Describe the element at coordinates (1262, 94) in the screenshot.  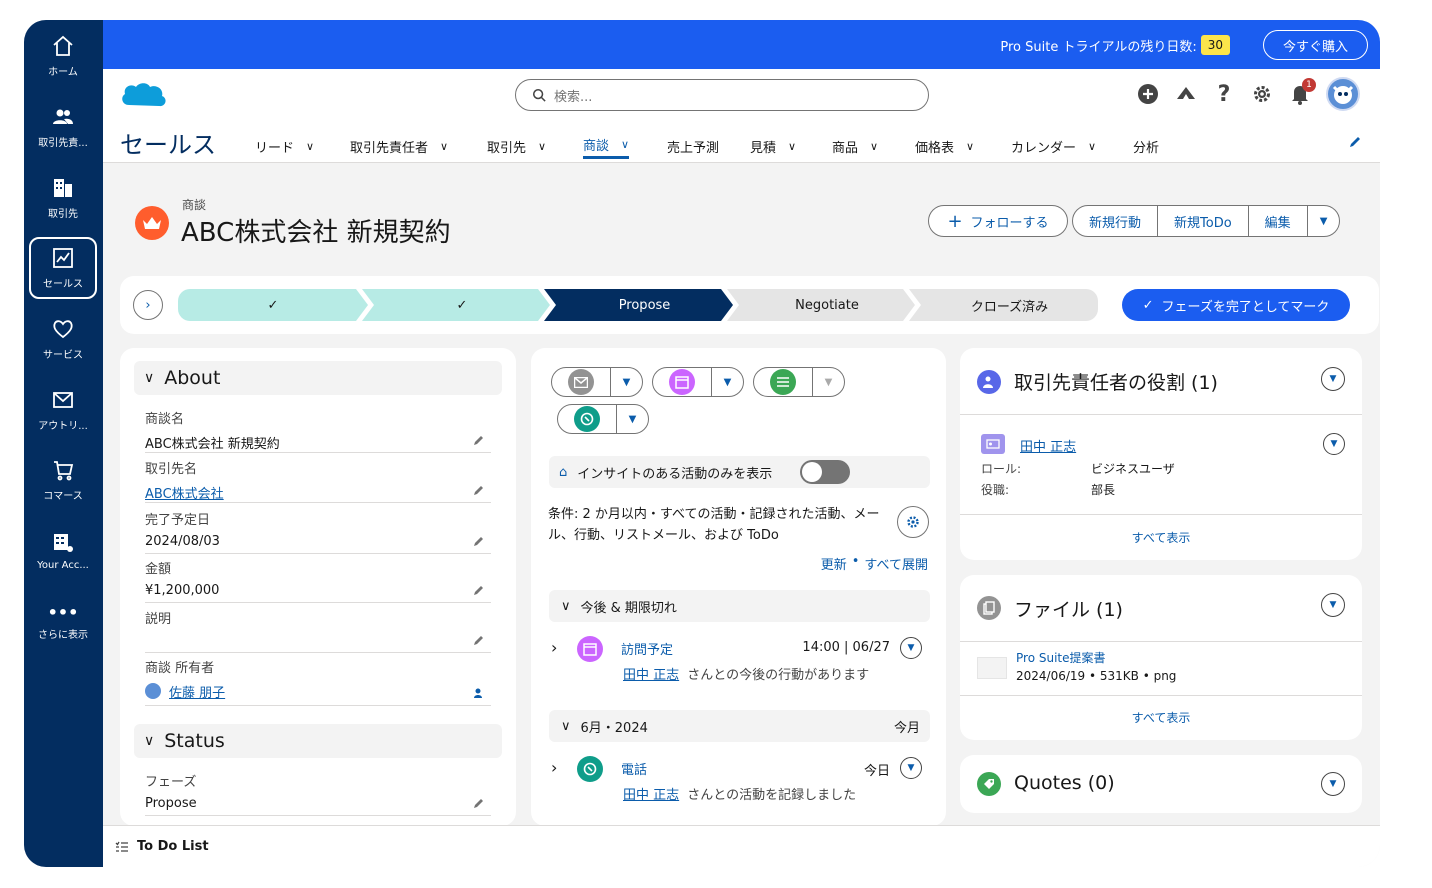
I see `gear-icon` at that location.